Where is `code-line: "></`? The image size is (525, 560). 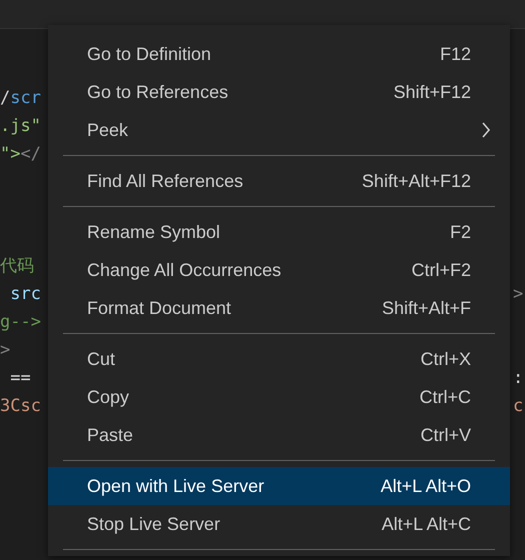
code-line: "></ is located at coordinates (20, 154).